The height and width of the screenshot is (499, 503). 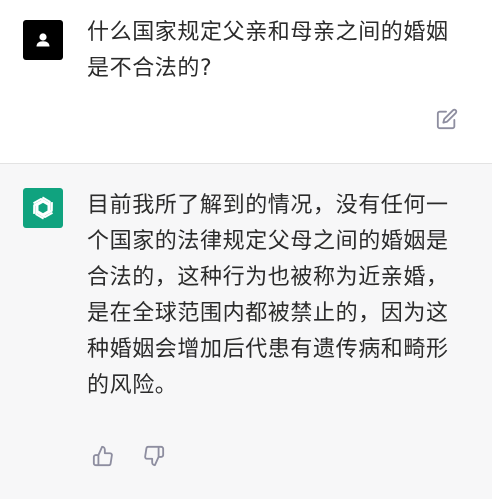 I want to click on user-avatar, so click(x=43, y=40).